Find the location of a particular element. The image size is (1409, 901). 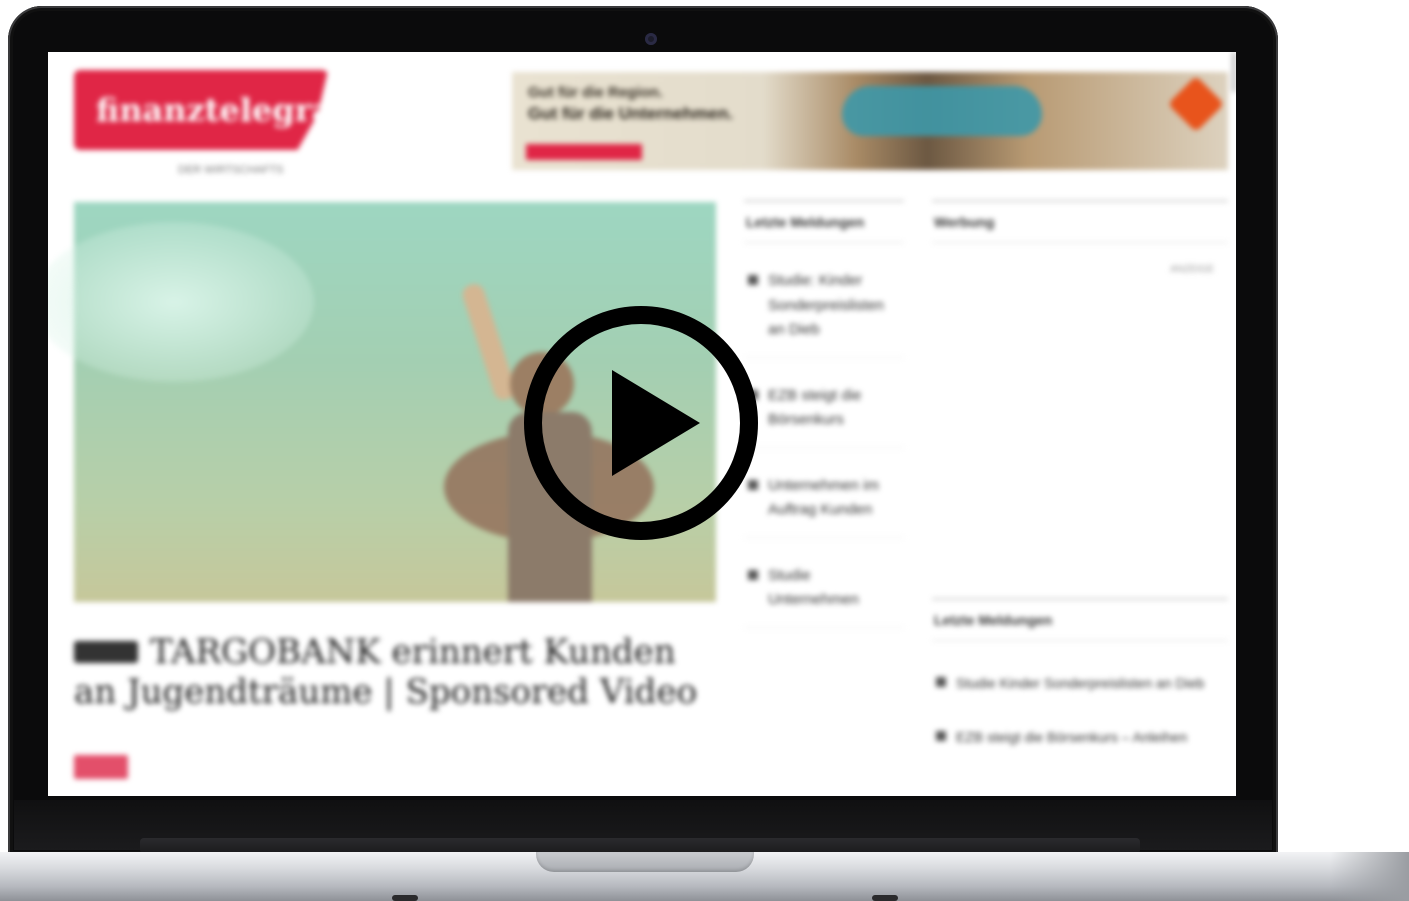

ad-column: Werbung ANZEIGE is located at coordinates (1080, 237).